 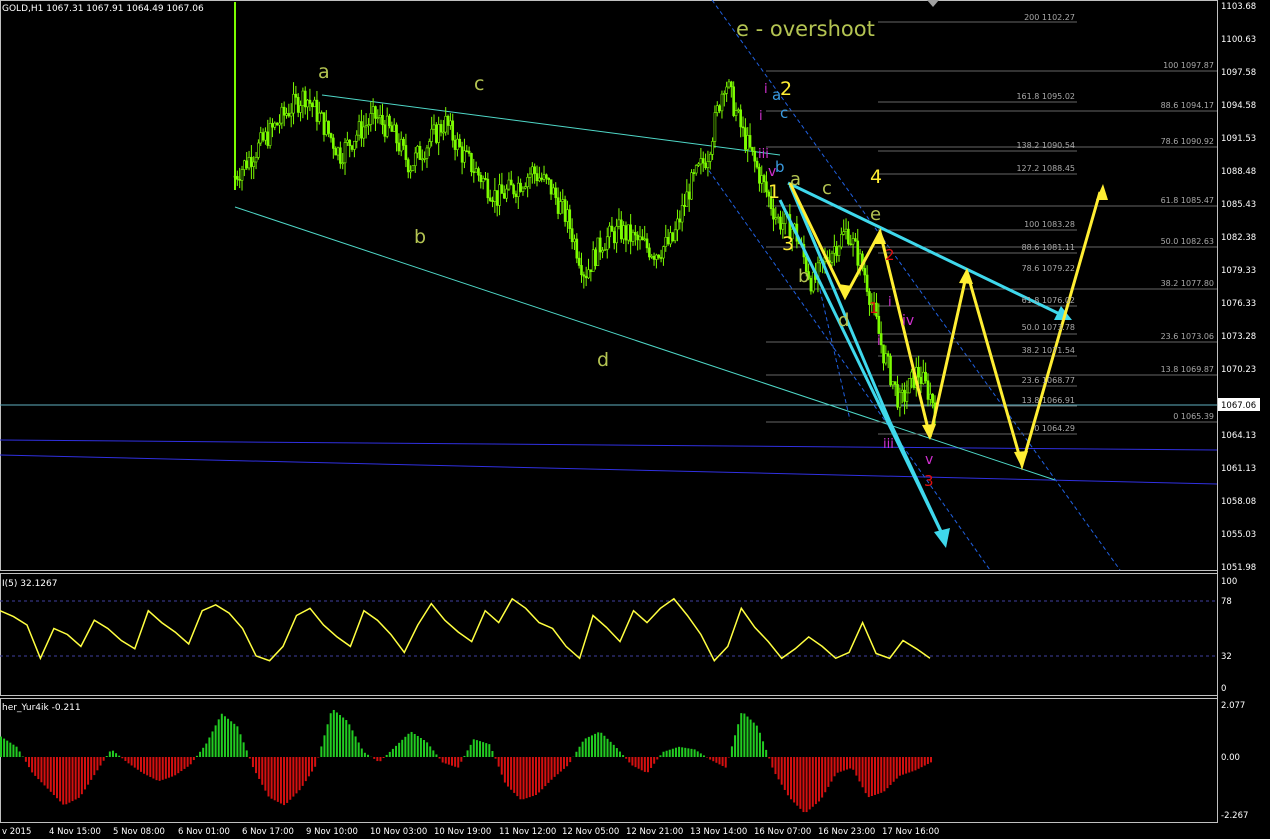 I want to click on price-axis-label: 1070.23, so click(x=1238, y=370).